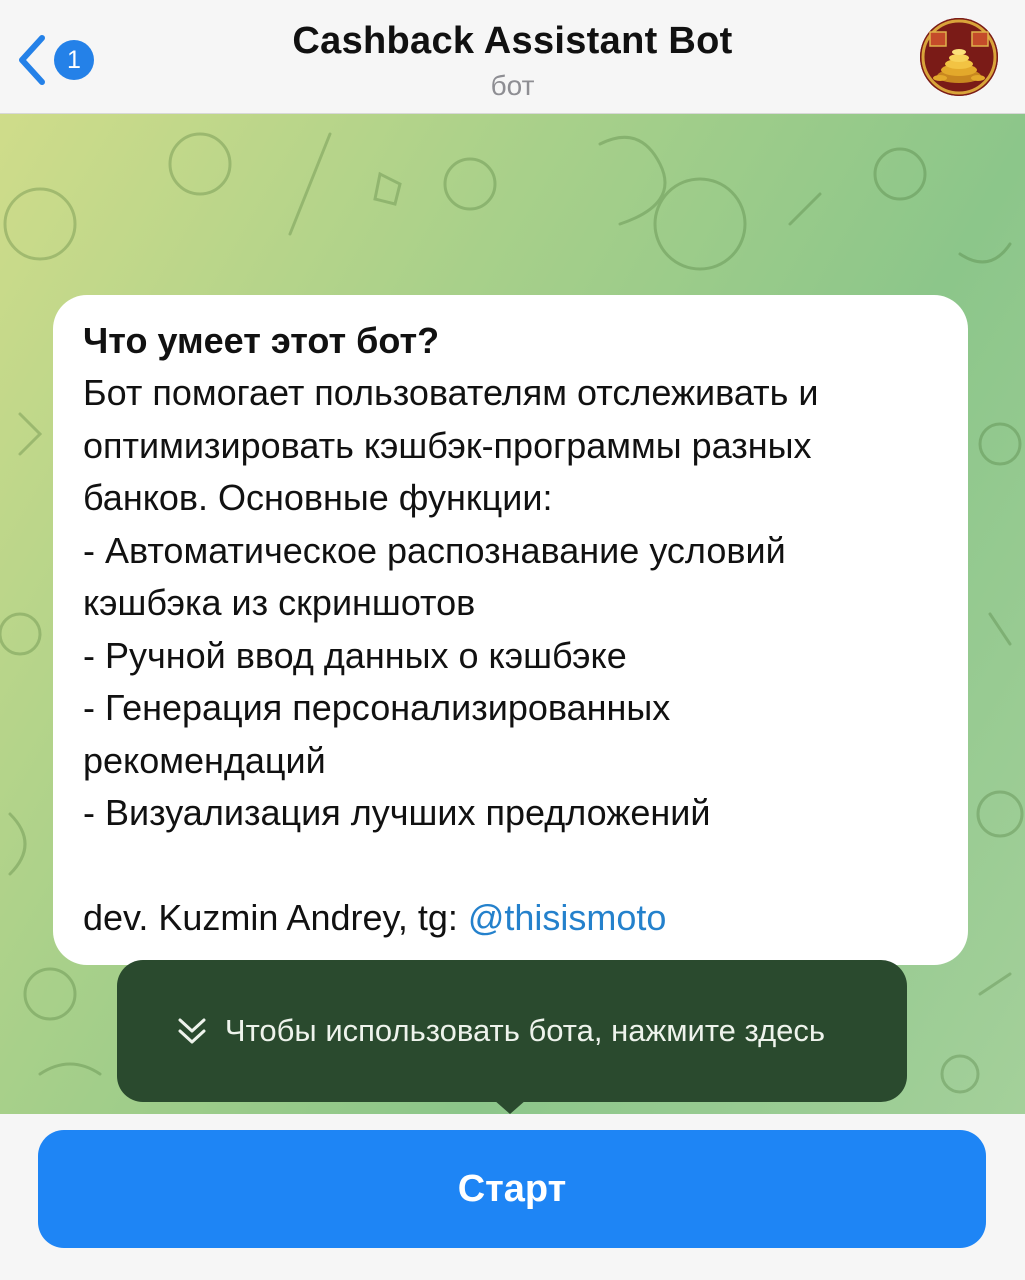 The image size is (1025, 1280). I want to click on double-chevron-down-icon, so click(192, 1031).